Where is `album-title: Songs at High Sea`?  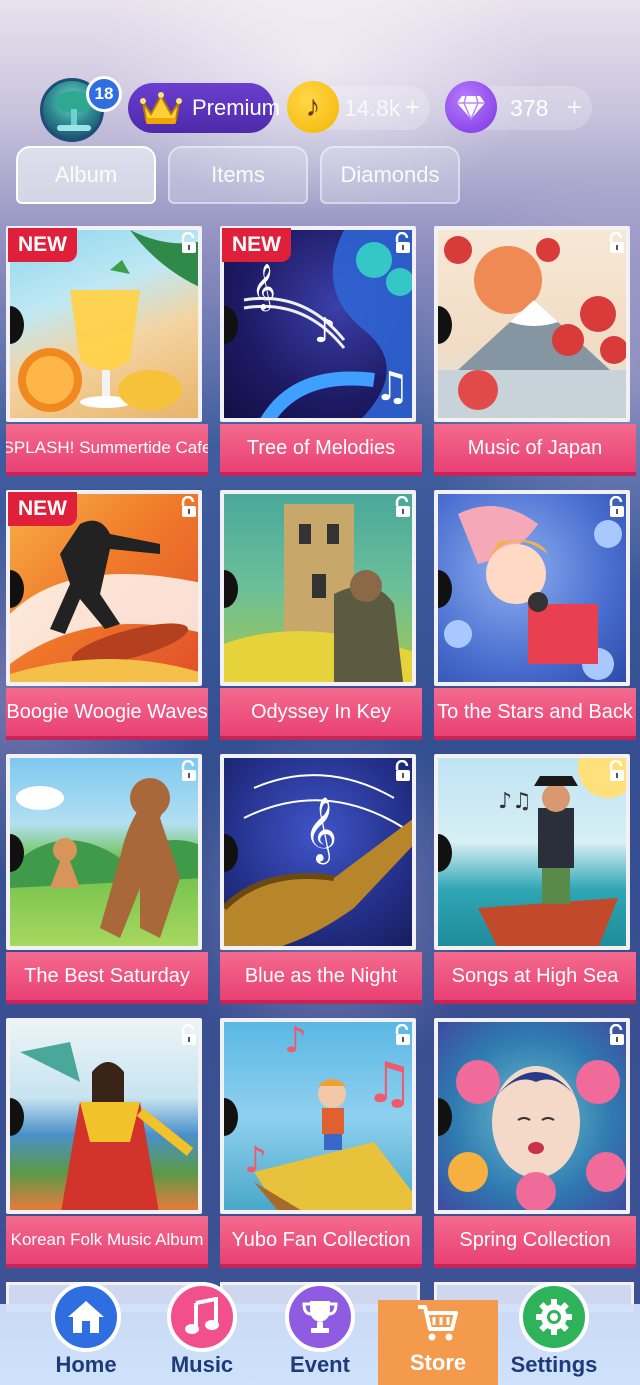 album-title: Songs at High Sea is located at coordinates (535, 978).